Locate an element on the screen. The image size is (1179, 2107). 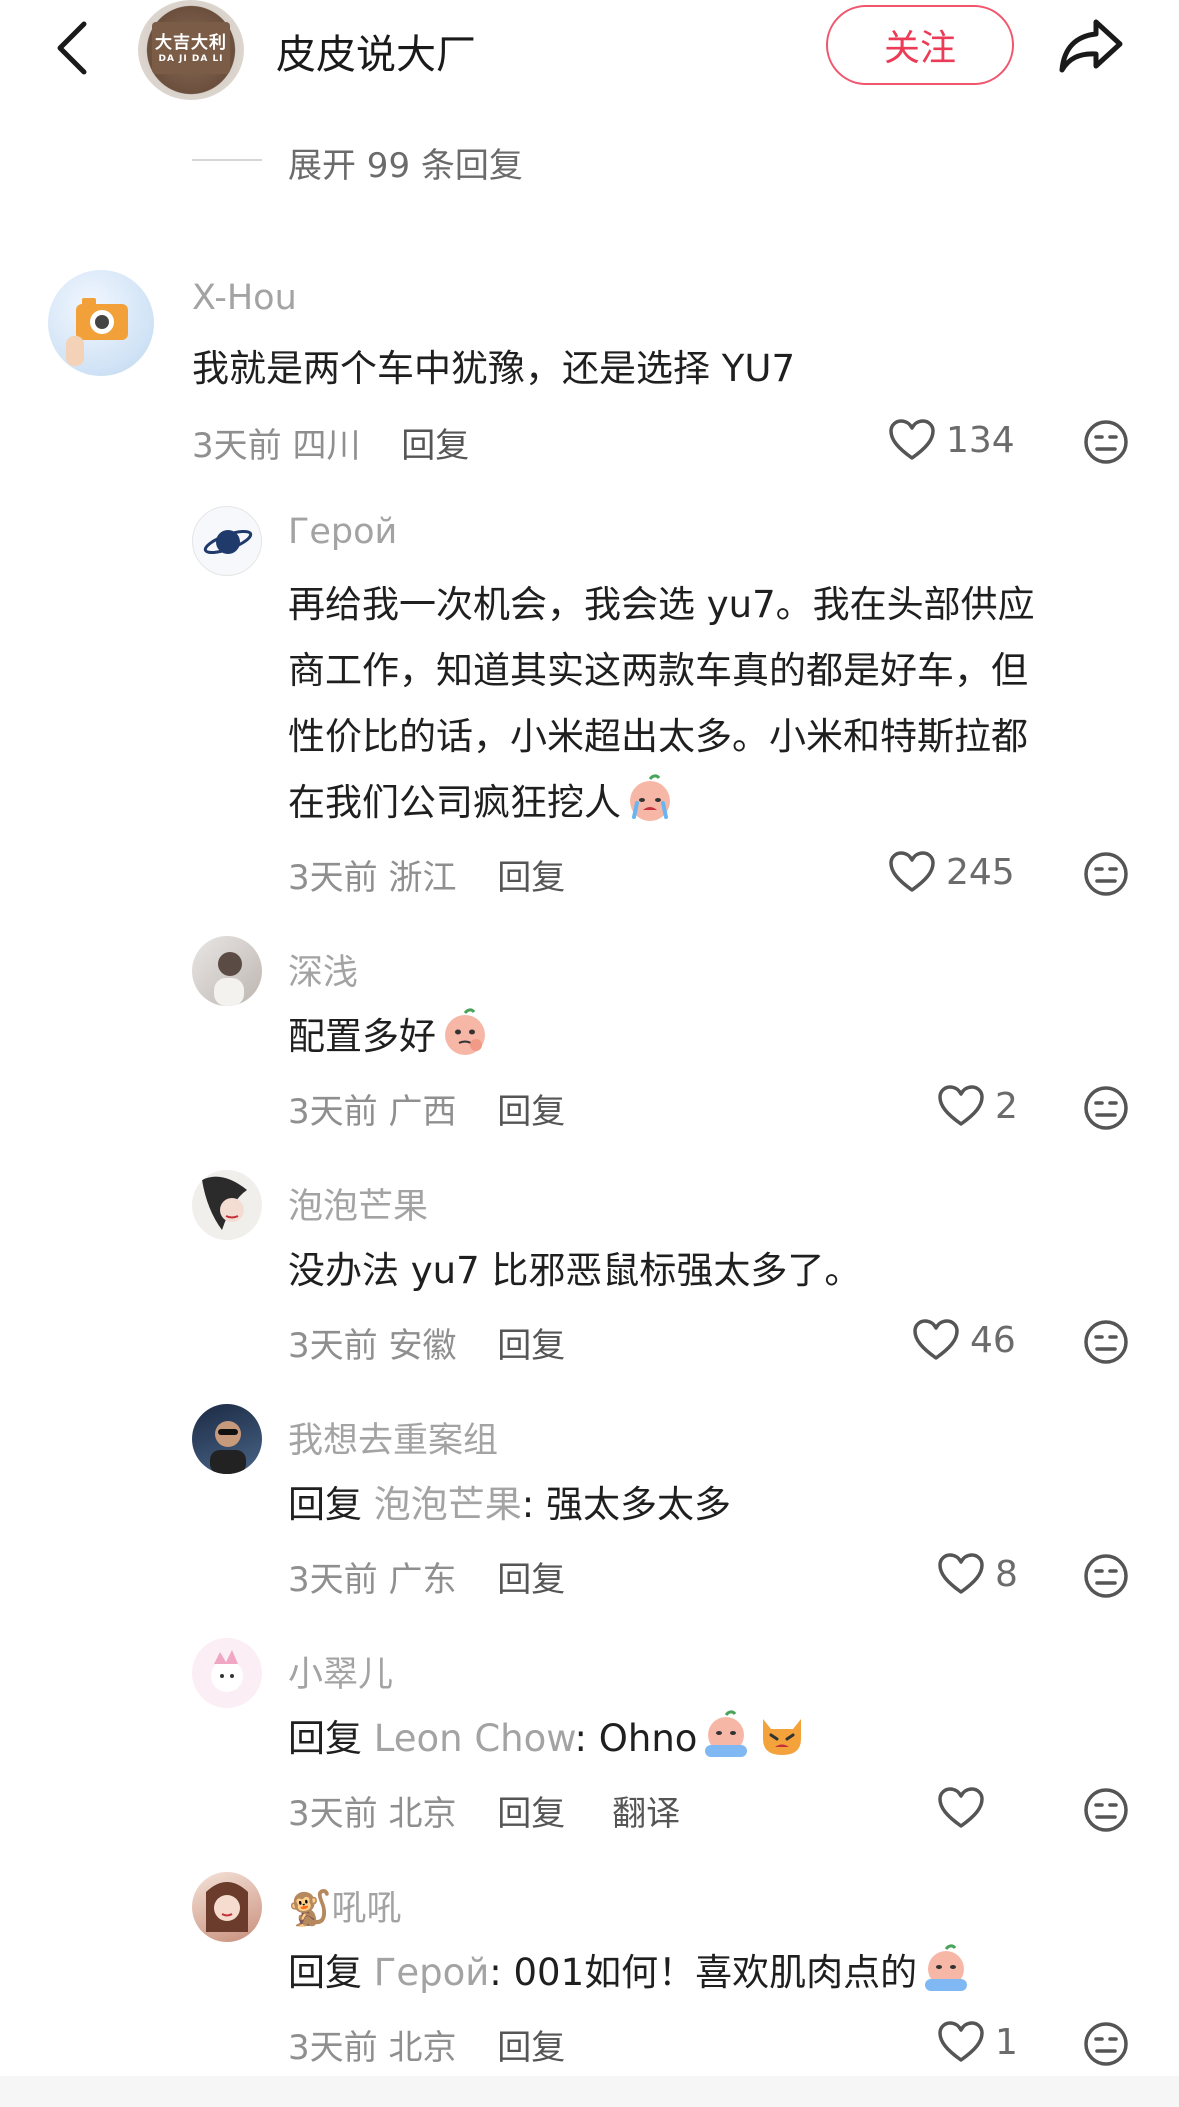
comment-username: X-Hou is located at coordinates (244, 298).